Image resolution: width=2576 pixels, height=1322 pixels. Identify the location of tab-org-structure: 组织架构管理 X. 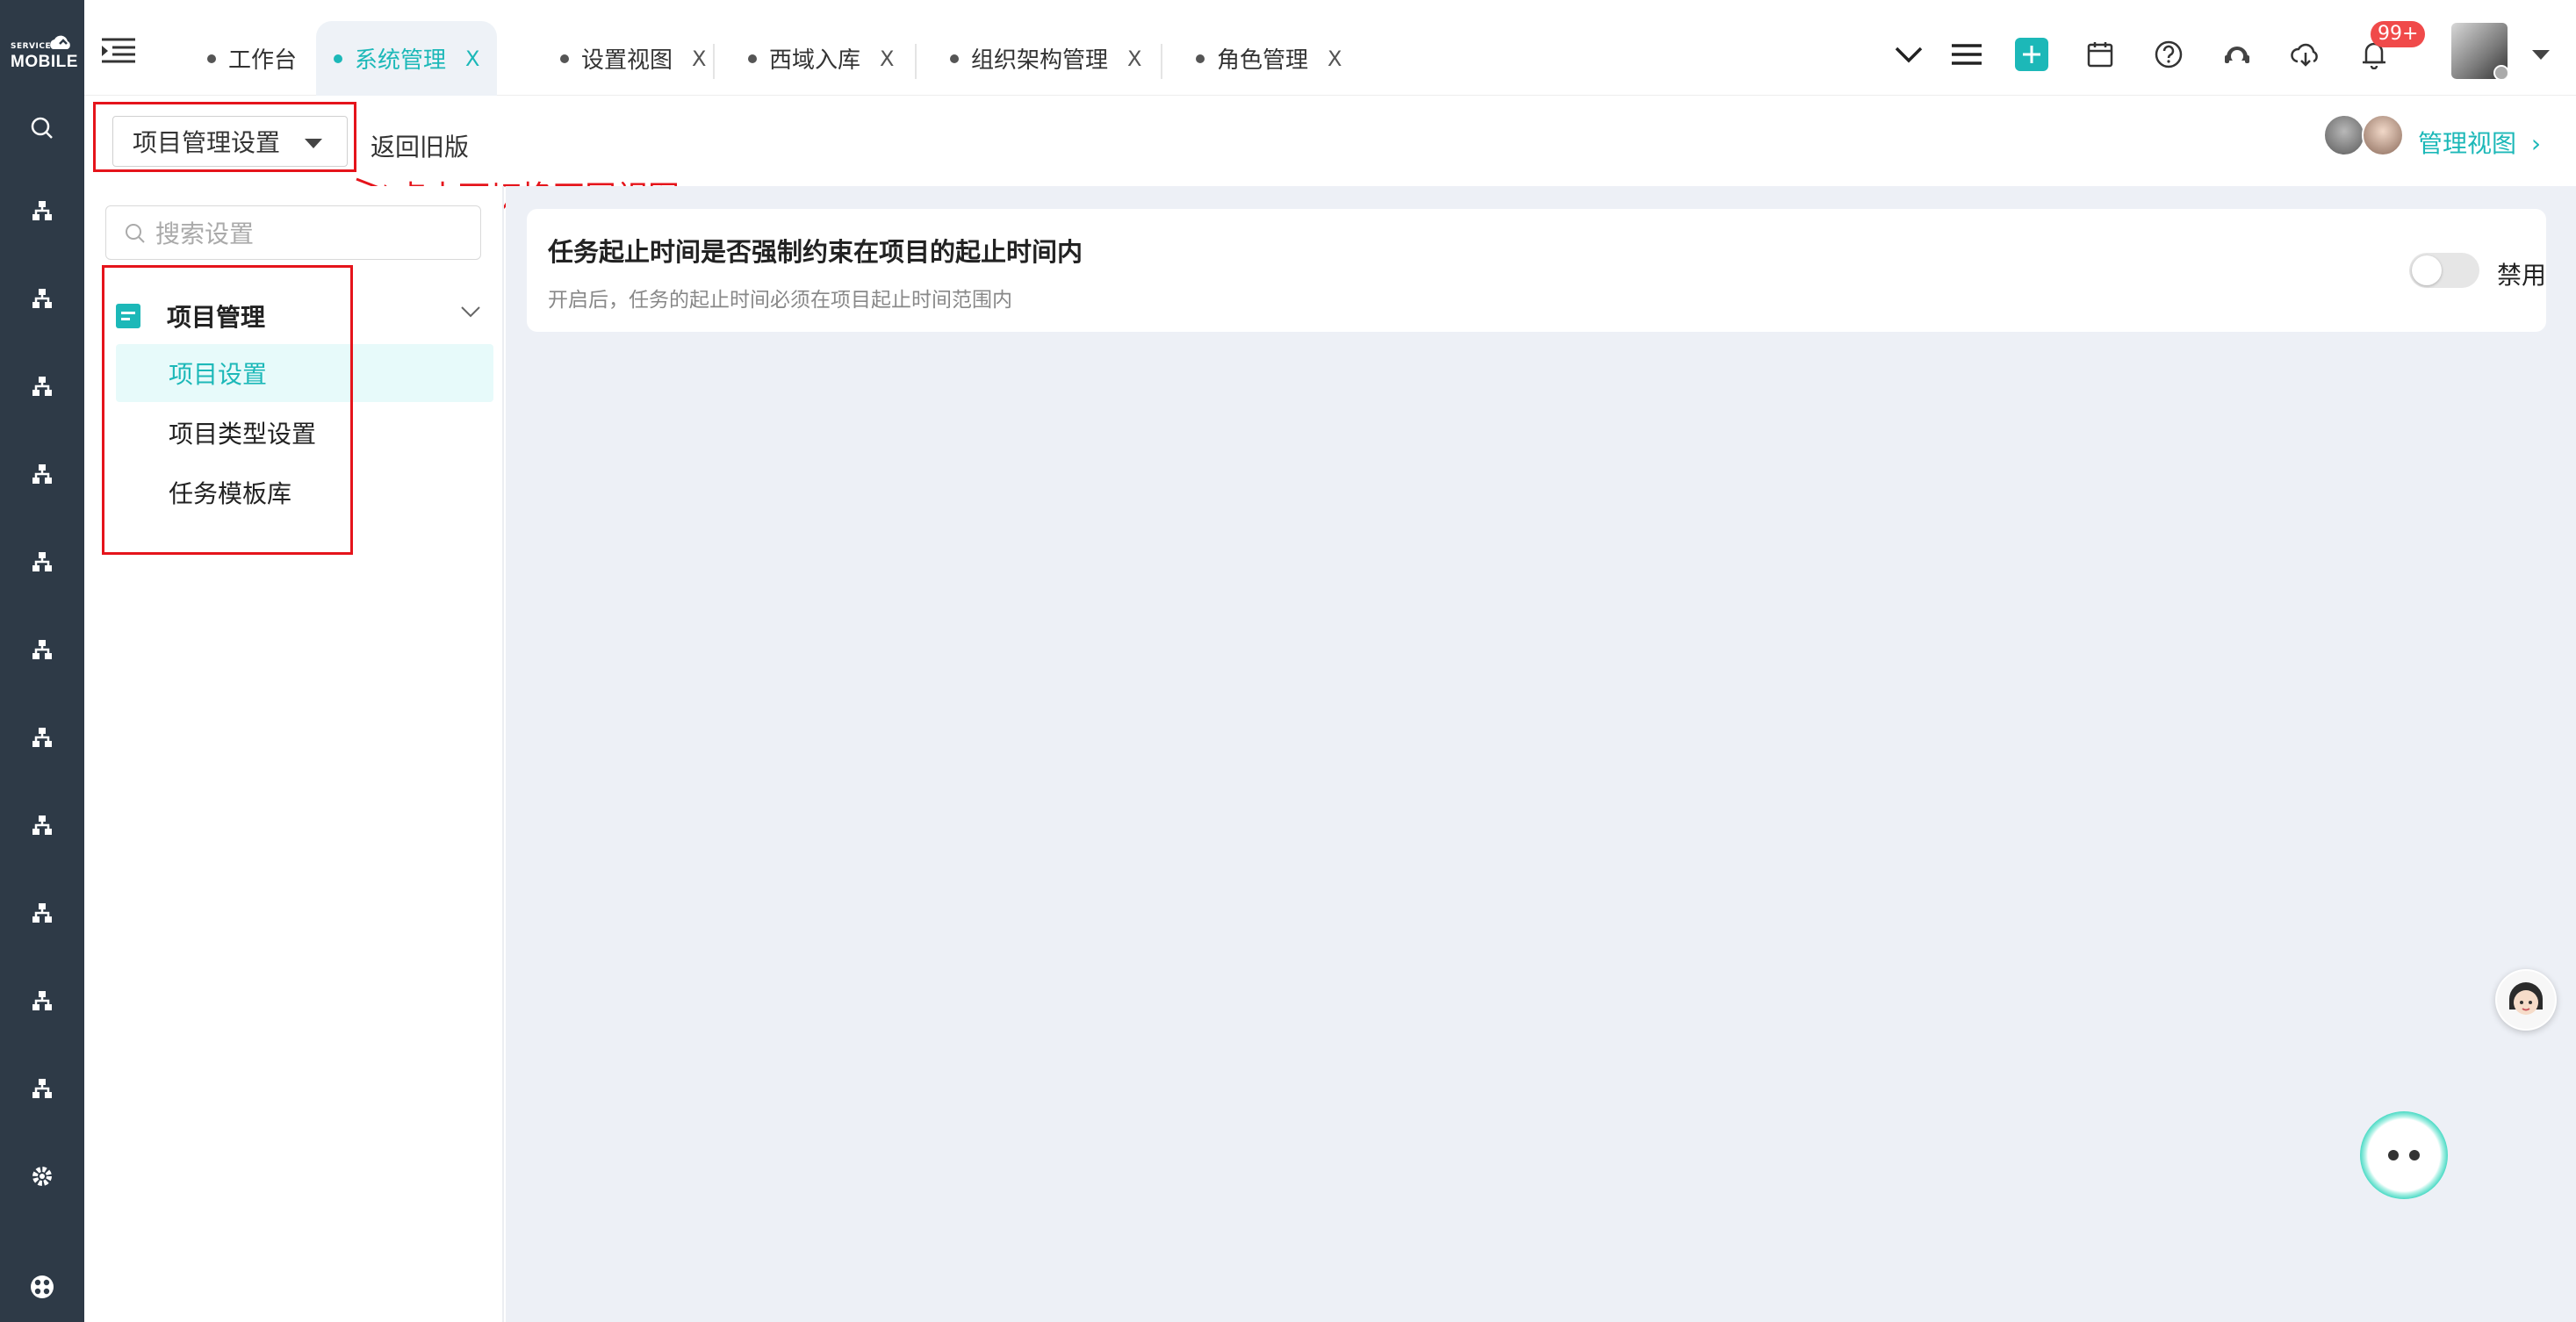
(1045, 58).